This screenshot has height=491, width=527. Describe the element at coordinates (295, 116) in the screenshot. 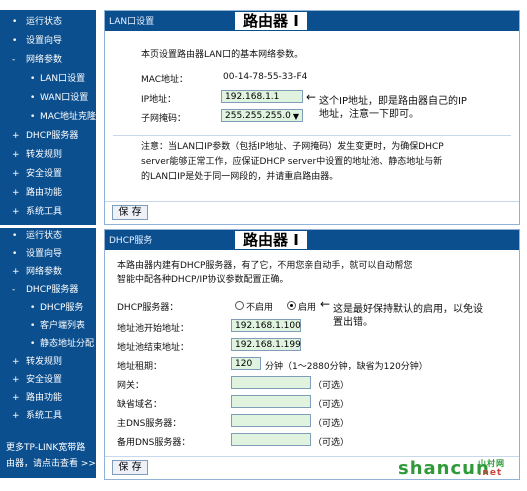

I see `chevron-down-icon: ▼` at that location.